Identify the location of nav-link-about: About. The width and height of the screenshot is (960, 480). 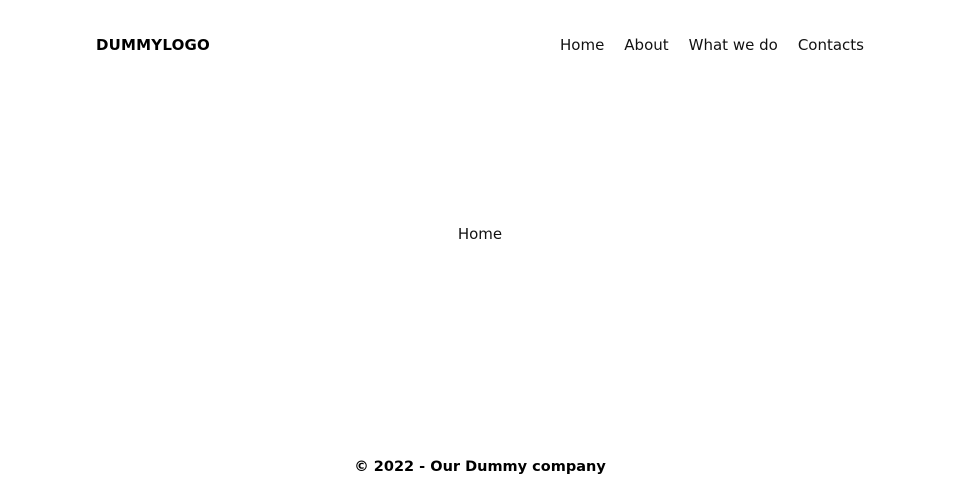
(646, 45).